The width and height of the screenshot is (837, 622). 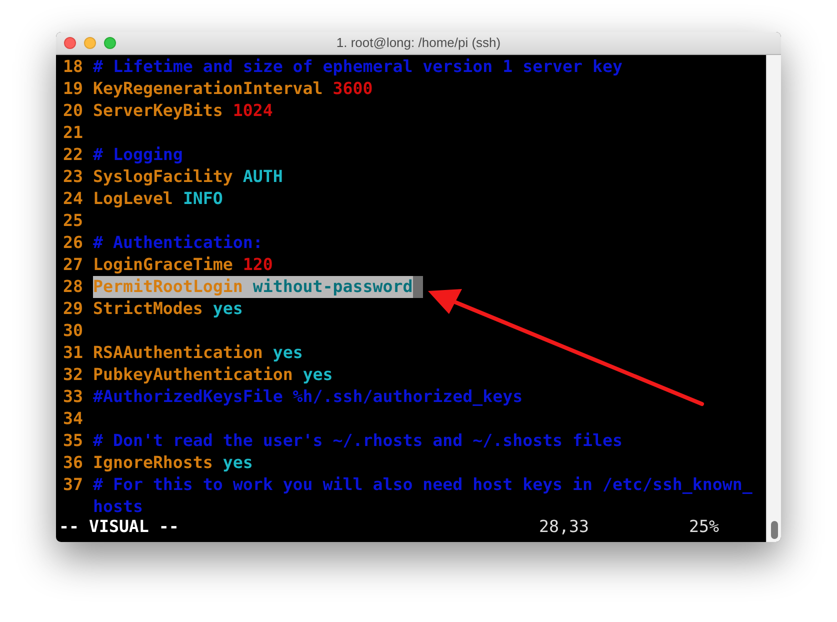 I want to click on config-key: SyslogFacility, so click(x=163, y=177).